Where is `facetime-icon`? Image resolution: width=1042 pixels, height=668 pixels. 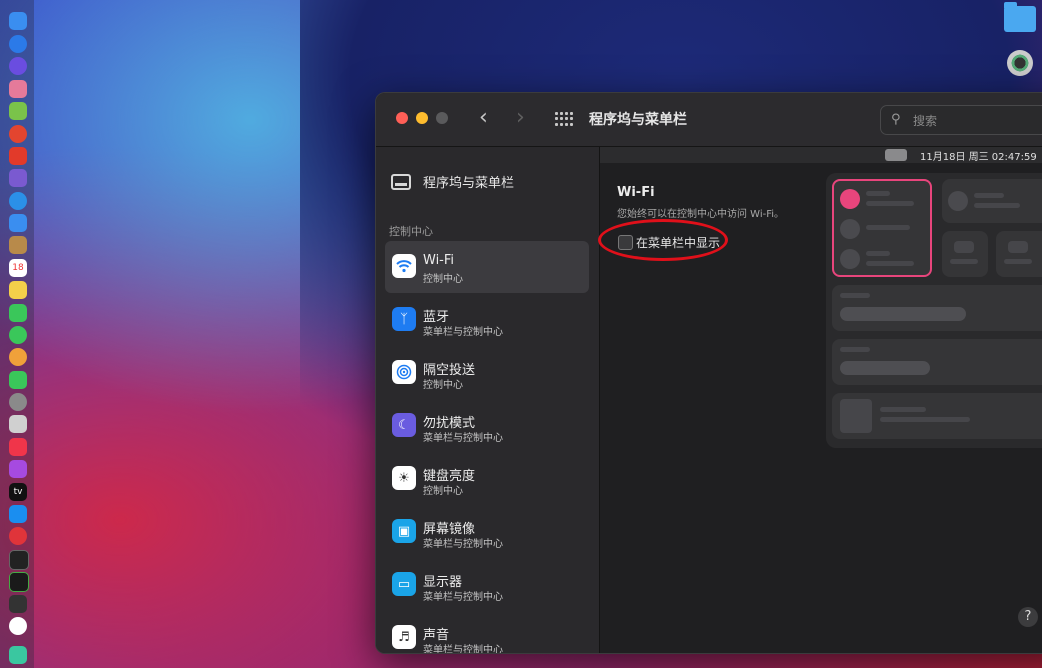
facetime-icon is located at coordinates (18, 380).